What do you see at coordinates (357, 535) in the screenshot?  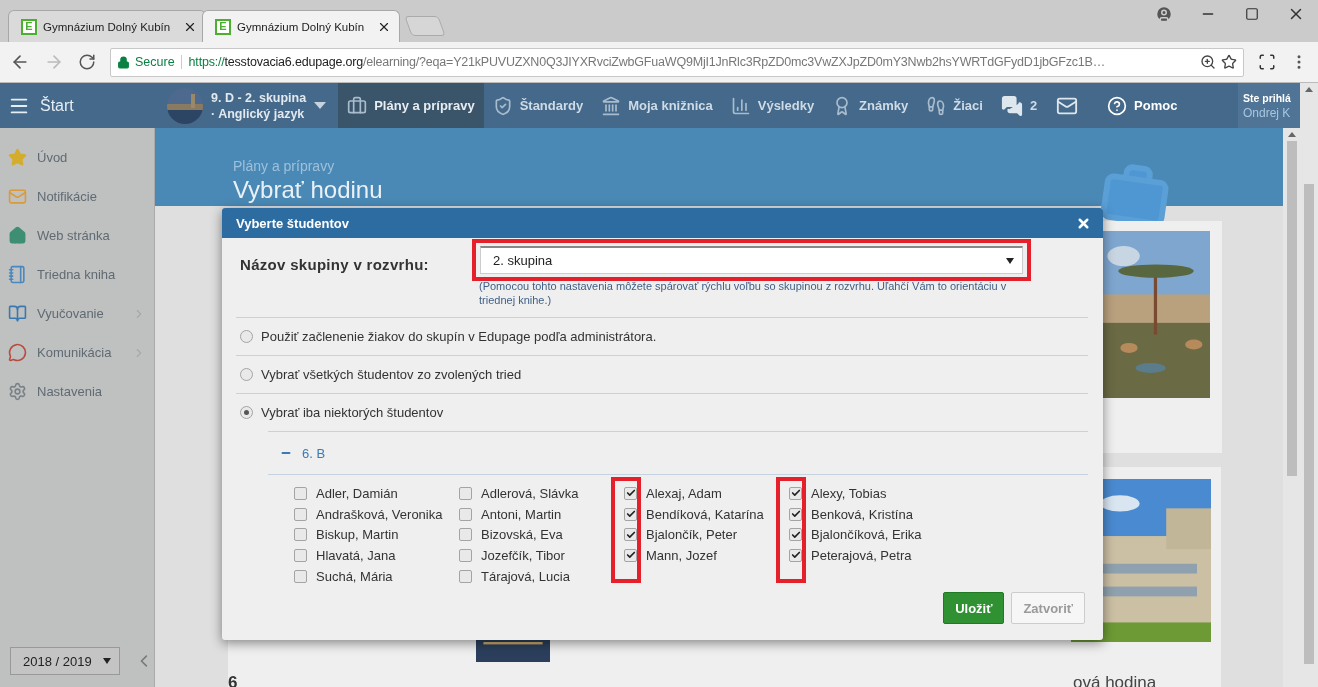 I see `student-name: Biskup, Martin` at bounding box center [357, 535].